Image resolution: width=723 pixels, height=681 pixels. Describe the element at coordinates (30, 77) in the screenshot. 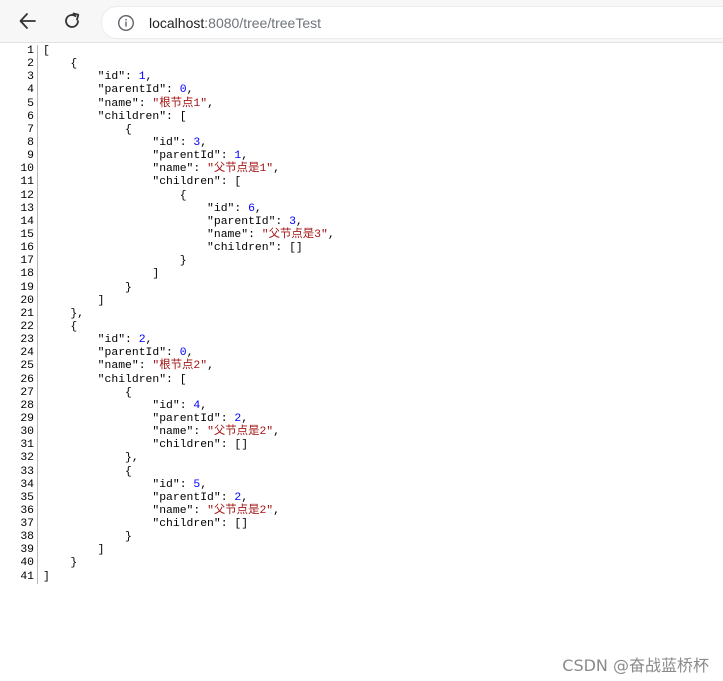

I see `line-number: 3` at that location.